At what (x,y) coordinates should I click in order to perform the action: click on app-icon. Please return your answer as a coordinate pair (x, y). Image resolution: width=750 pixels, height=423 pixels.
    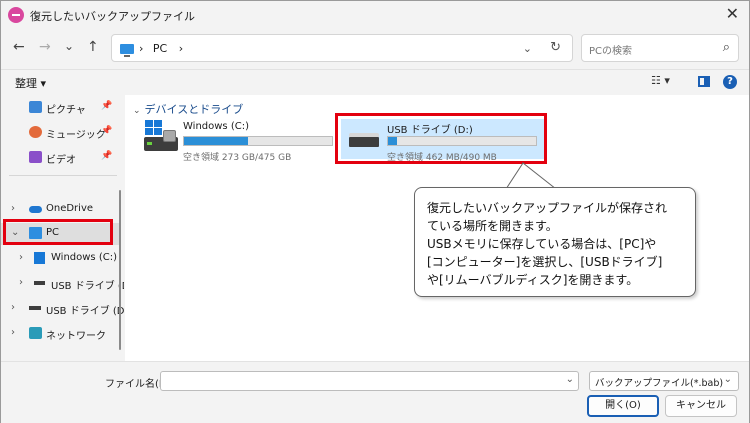
    Looking at the image, I should click on (16, 15).